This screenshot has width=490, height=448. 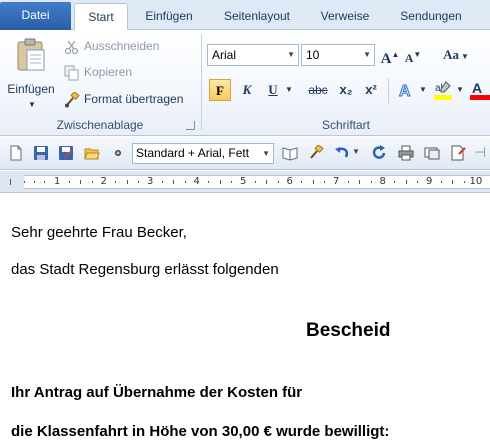 What do you see at coordinates (432, 153) in the screenshot?
I see `envelope-icon` at bounding box center [432, 153].